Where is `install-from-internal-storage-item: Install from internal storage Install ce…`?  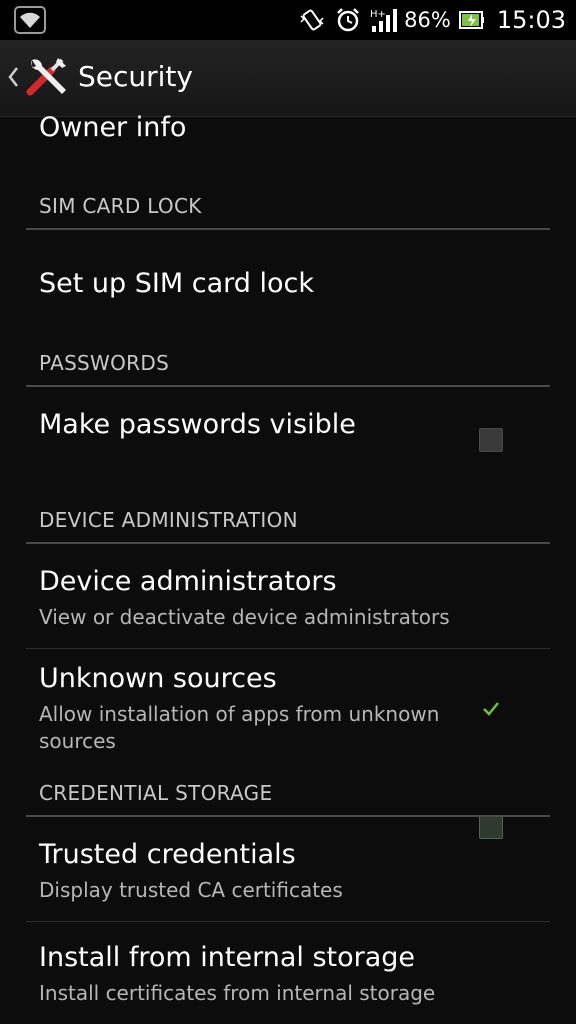 install-from-internal-storage-item: Install from internal storage Install ce… is located at coordinates (288, 973).